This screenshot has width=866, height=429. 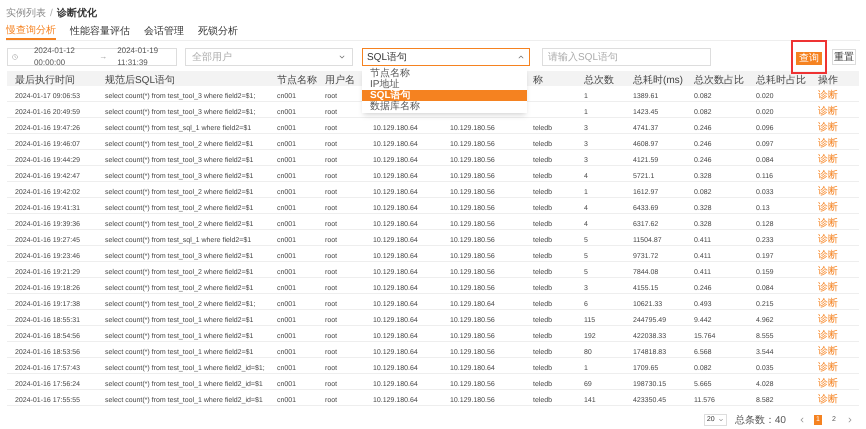 What do you see at coordinates (719, 80) in the screenshot?
I see `column-header: 总次数占比` at bounding box center [719, 80].